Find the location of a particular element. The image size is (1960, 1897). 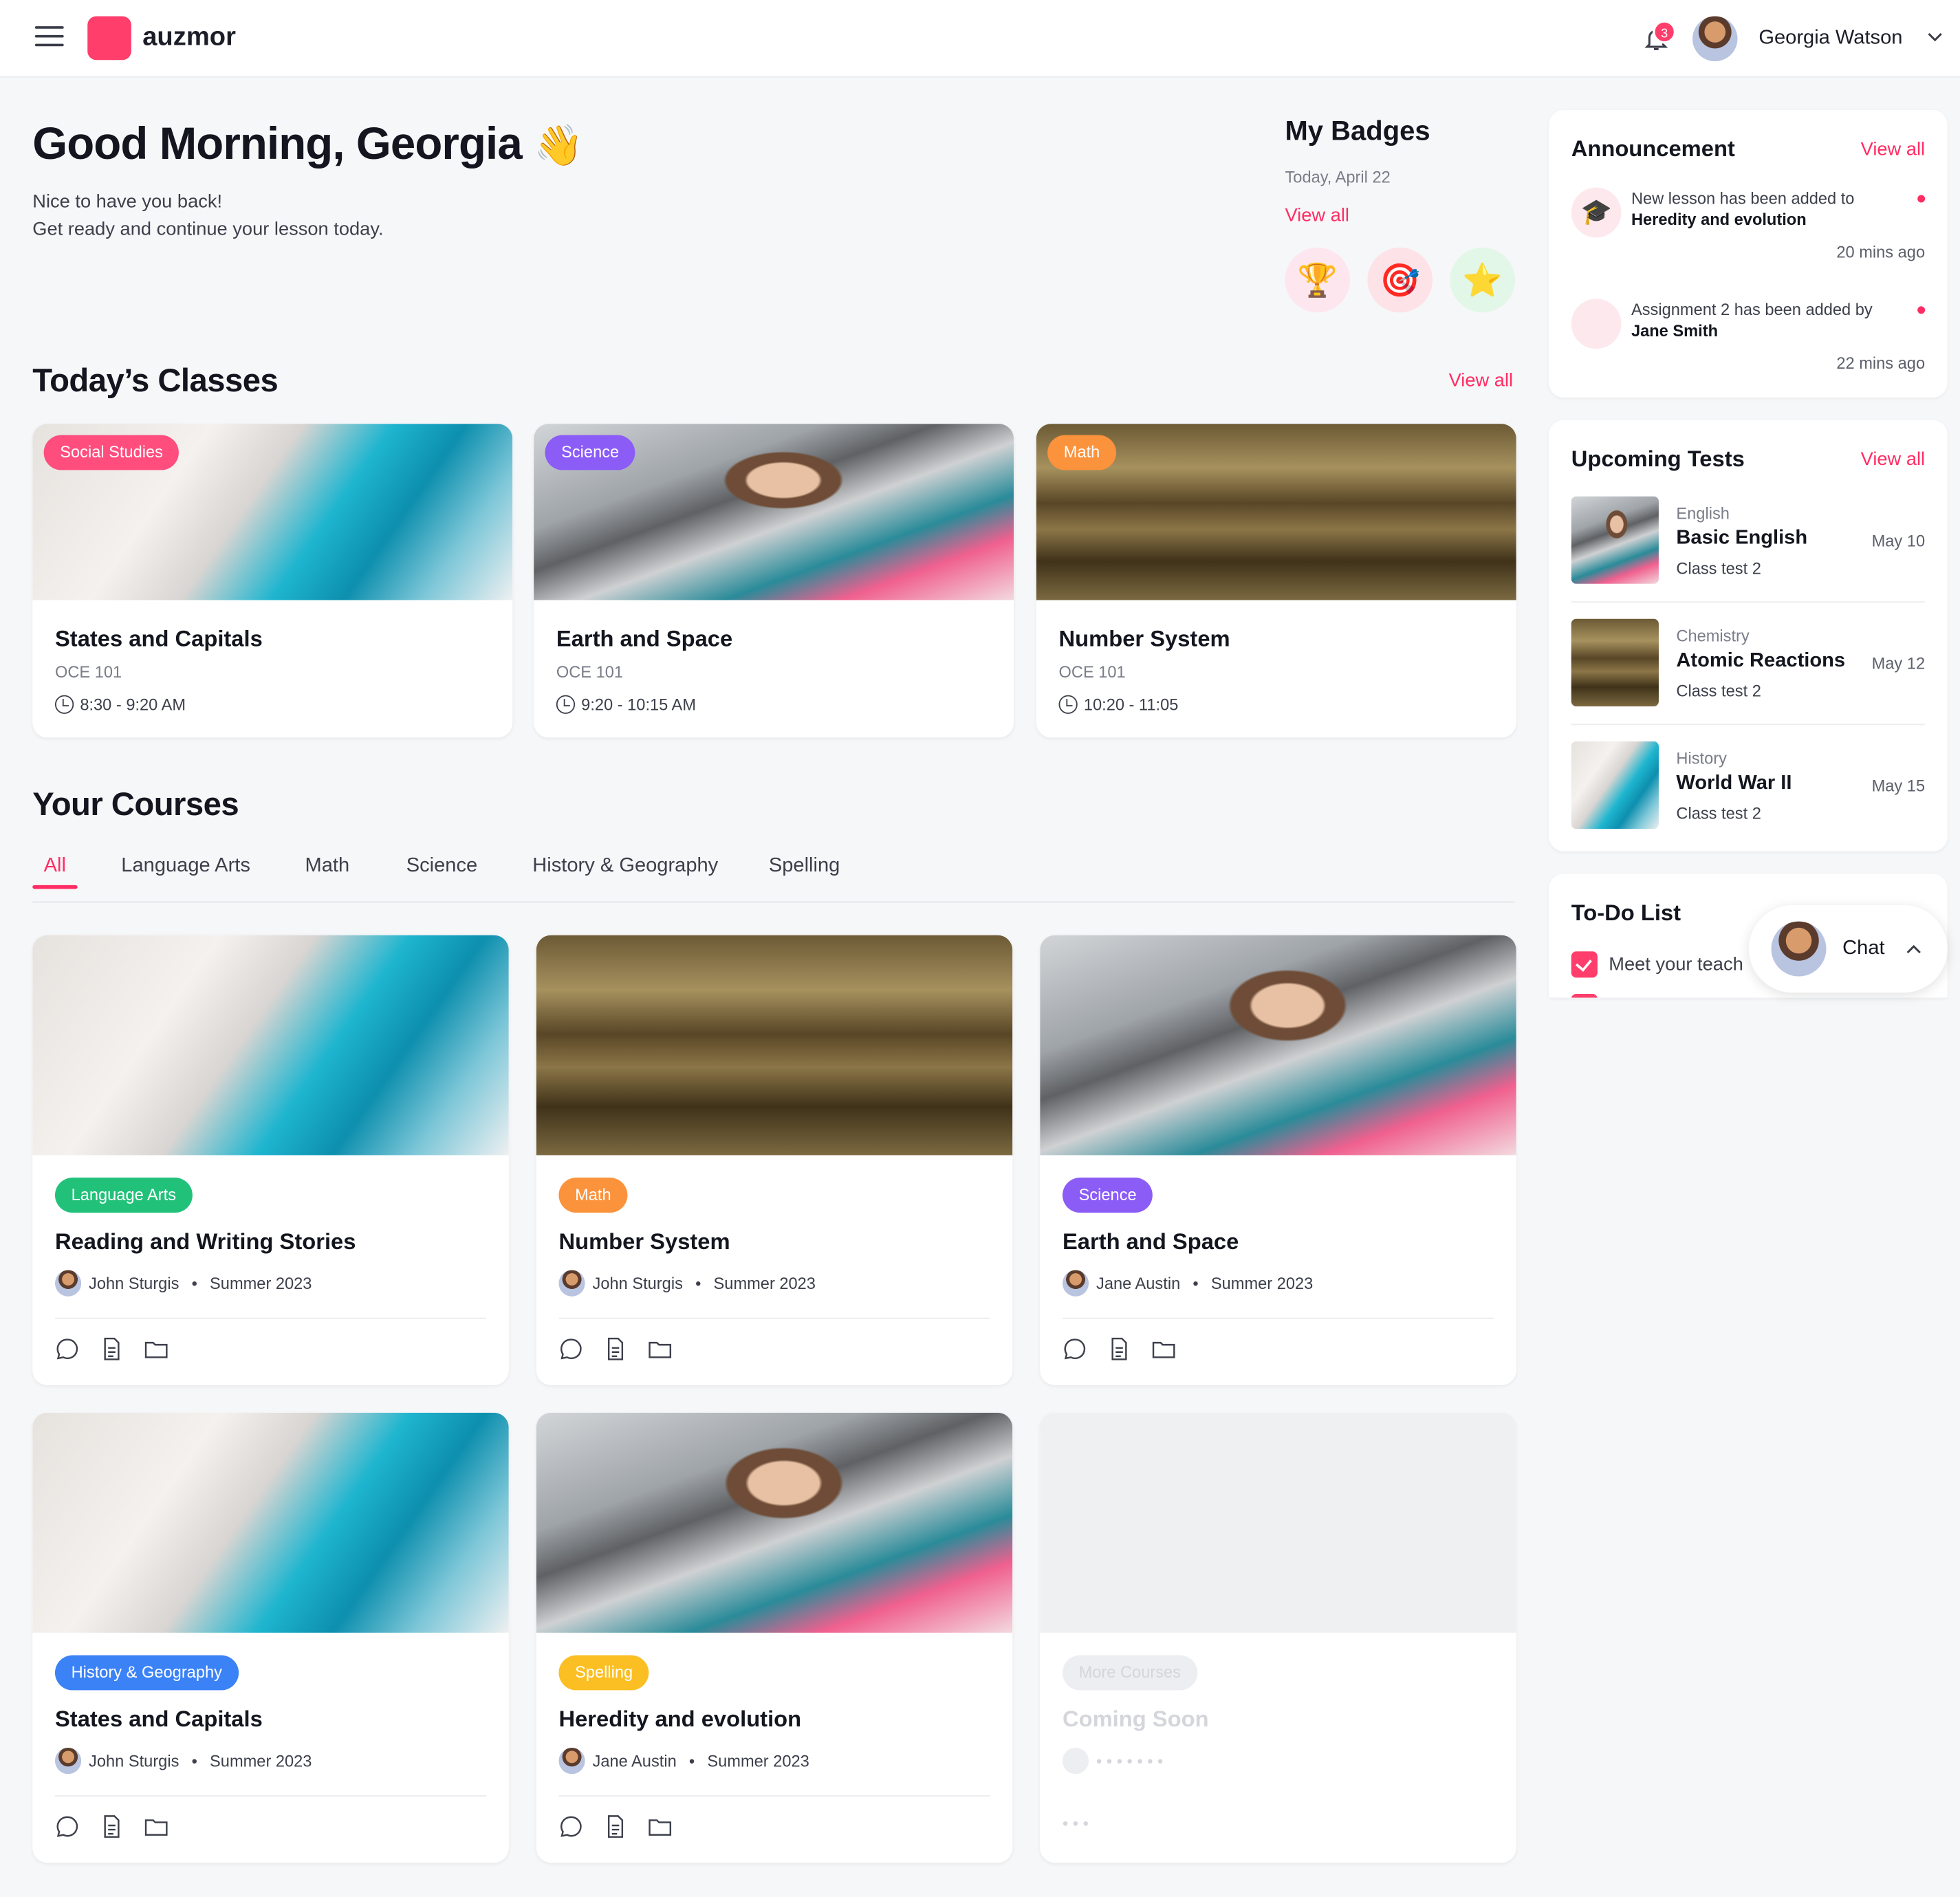

test-name: Basic English is located at coordinates (1741, 539).